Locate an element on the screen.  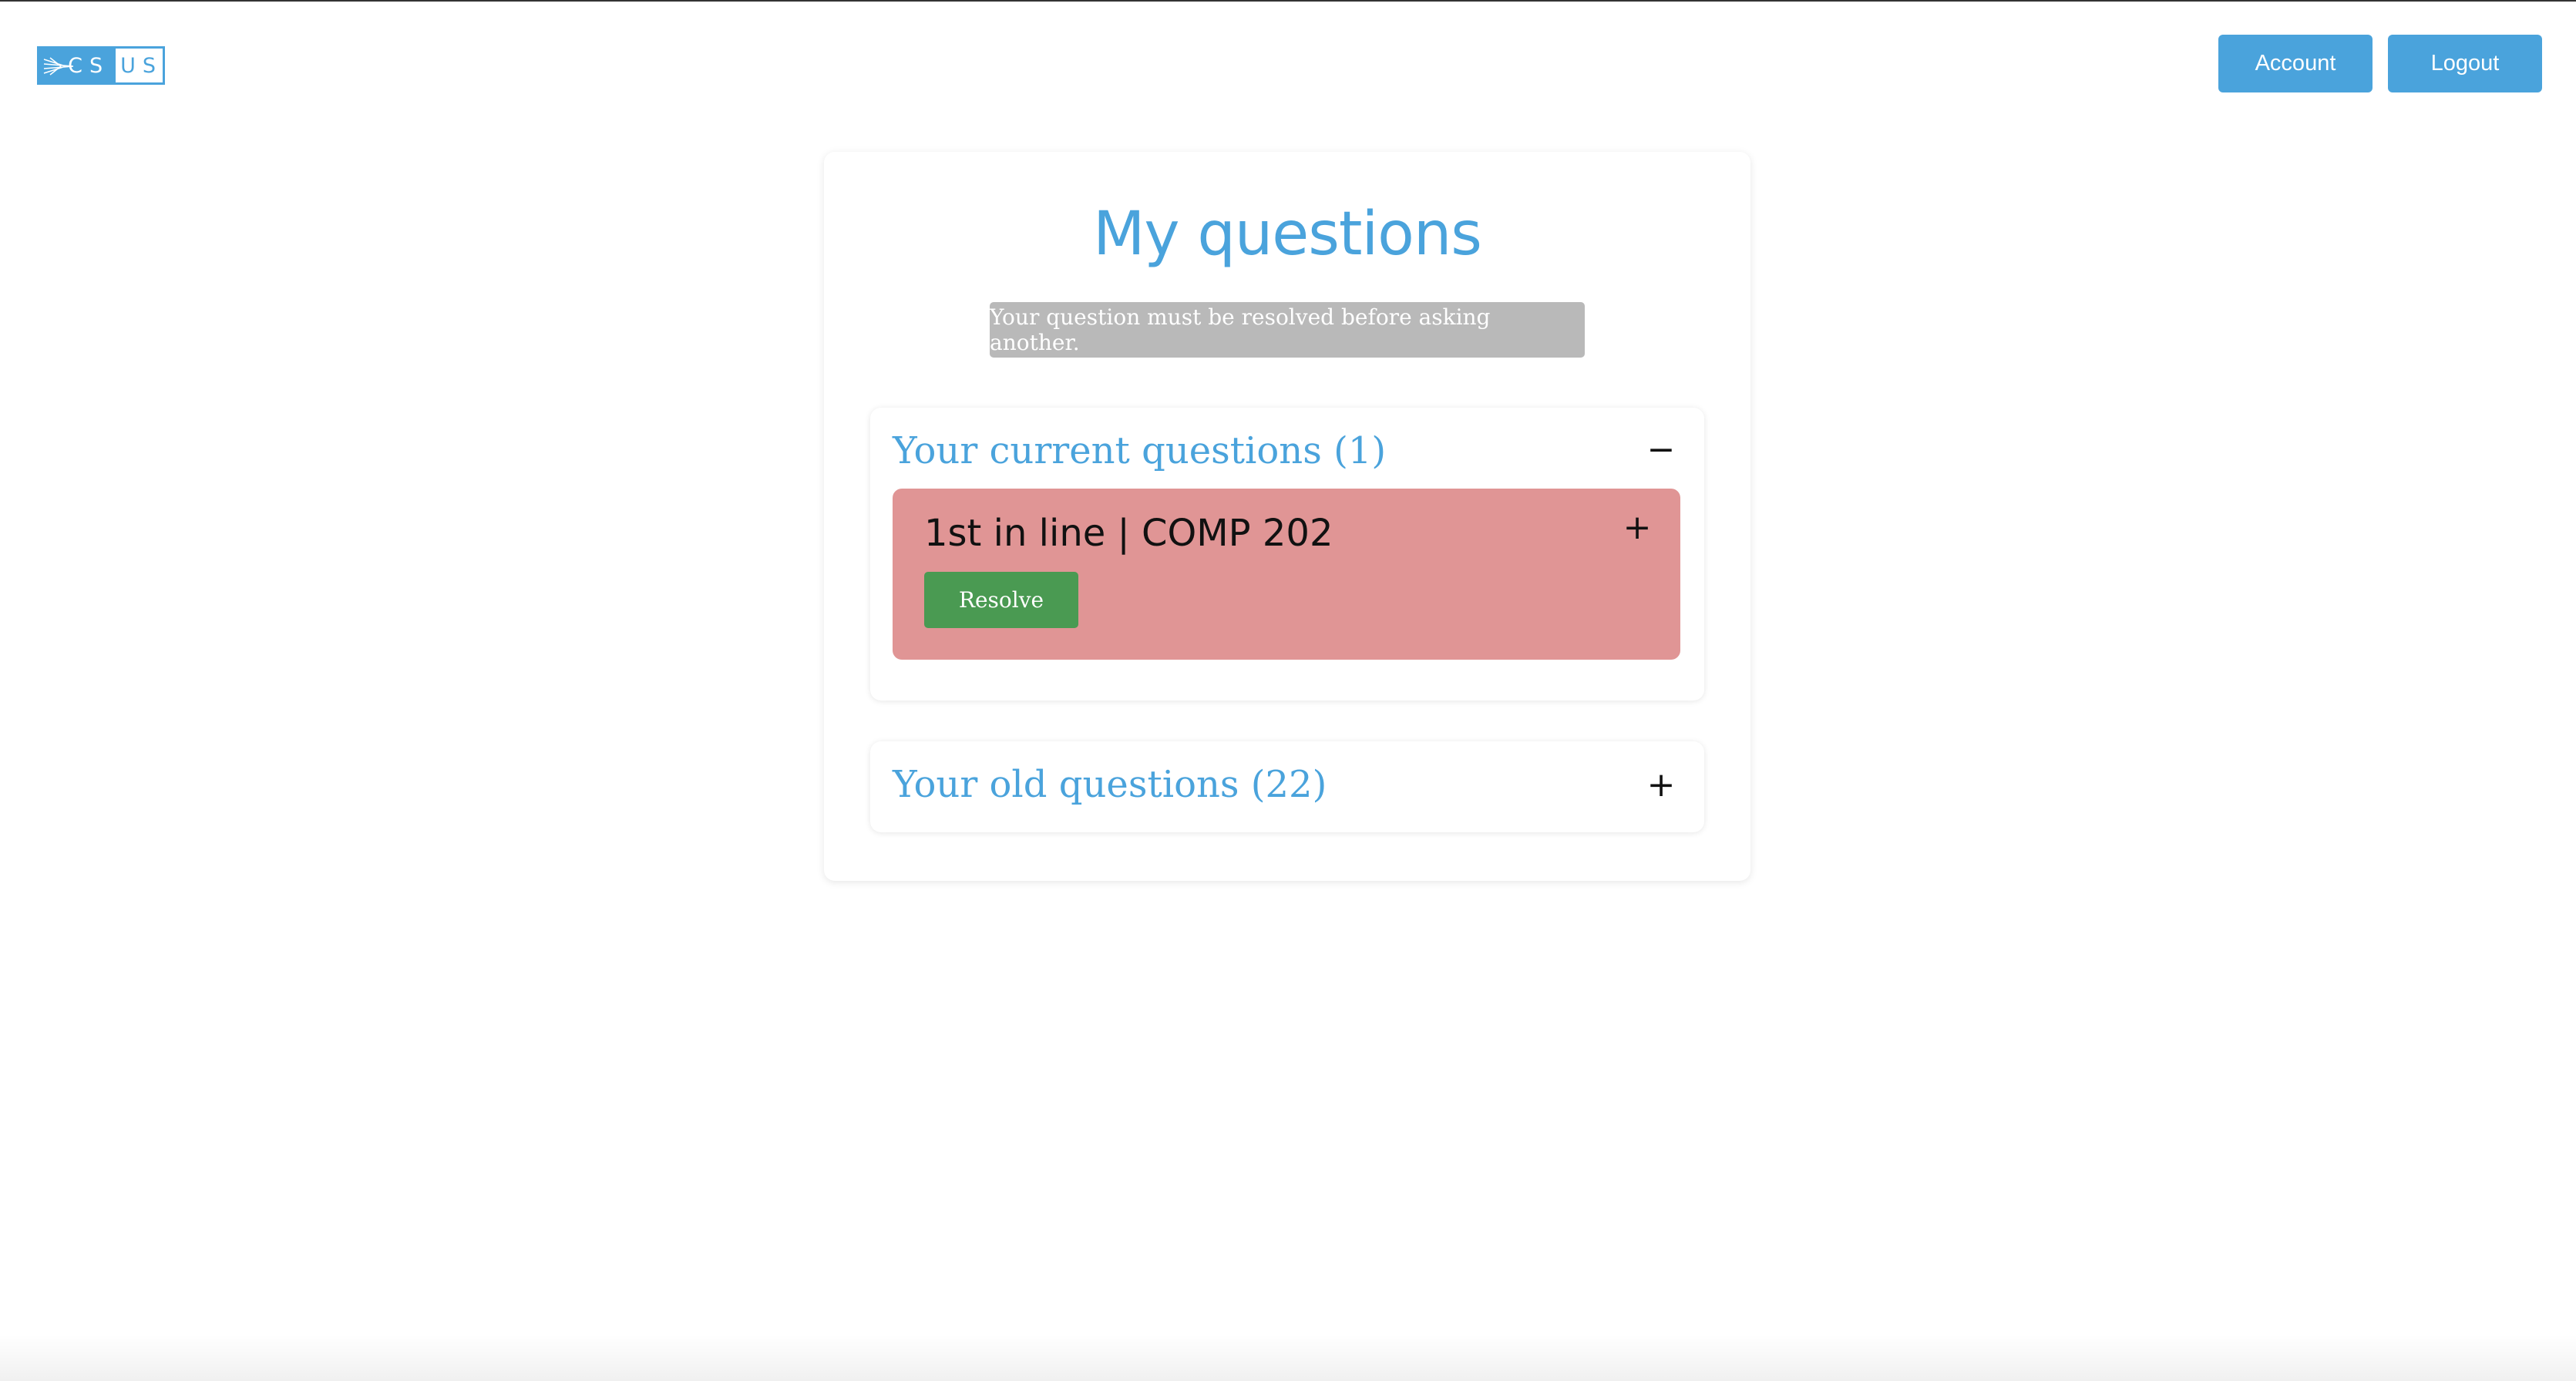
resolve-button: Resolve is located at coordinates (1001, 600).